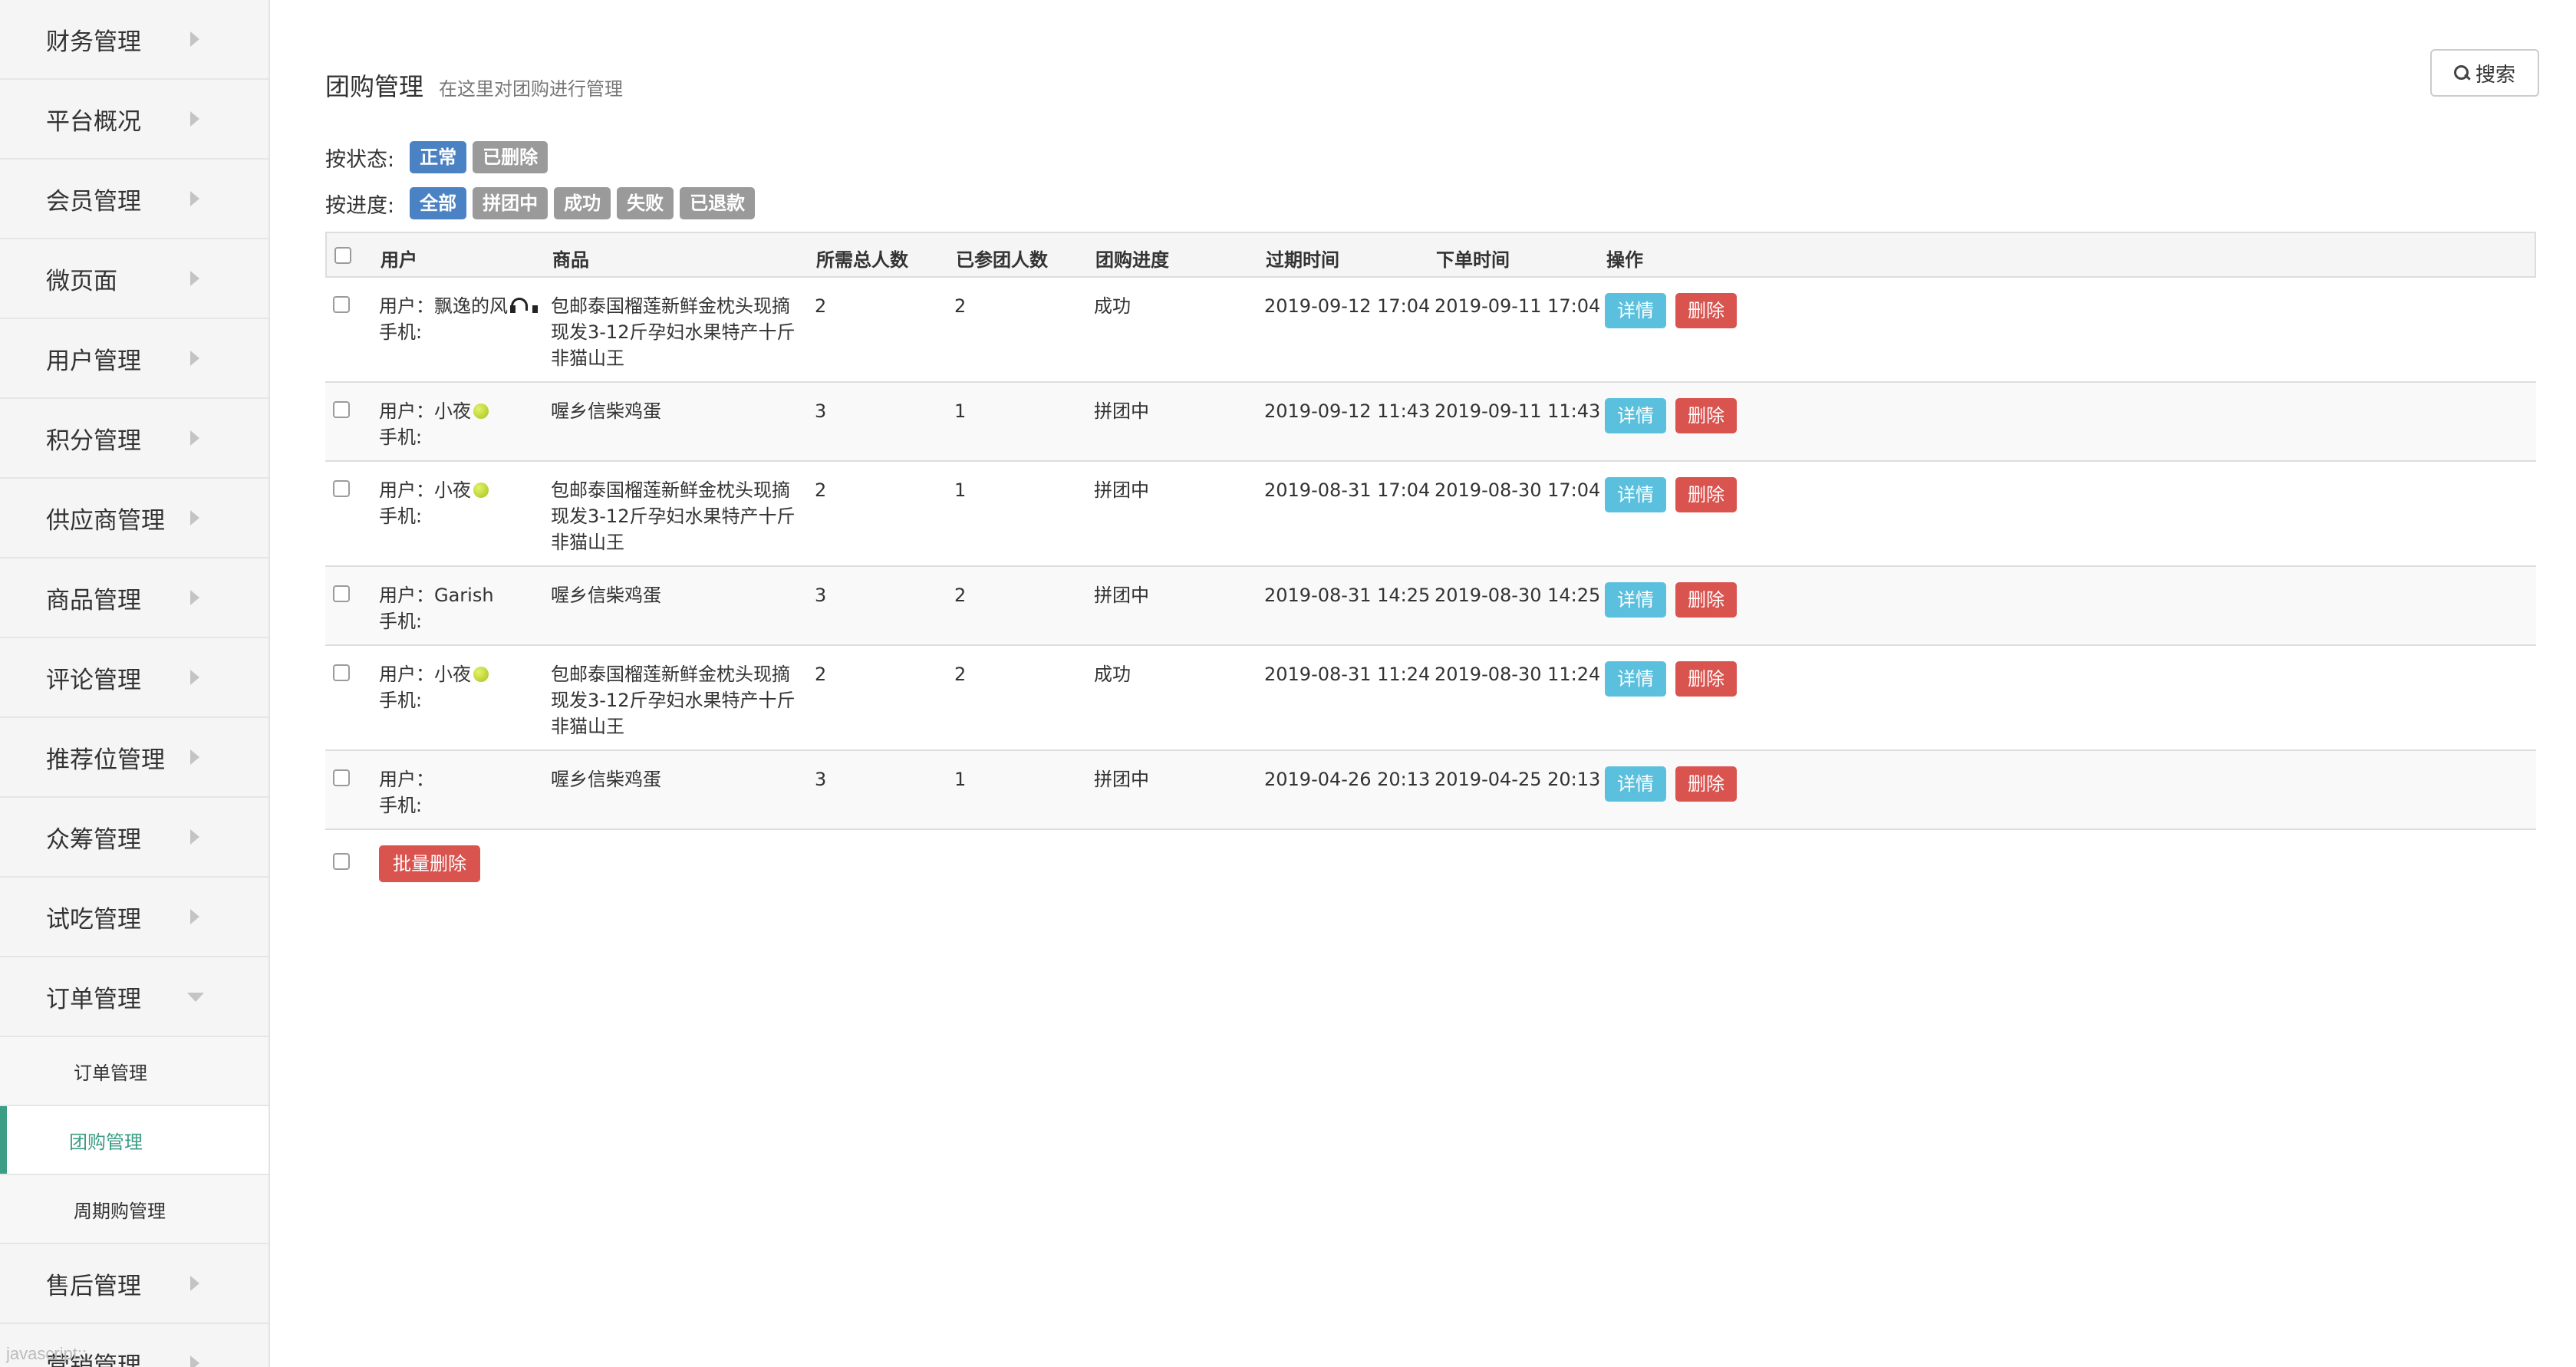 The width and height of the screenshot is (2576, 1367). I want to click on status-filter-tag-0: 正常, so click(438, 157).